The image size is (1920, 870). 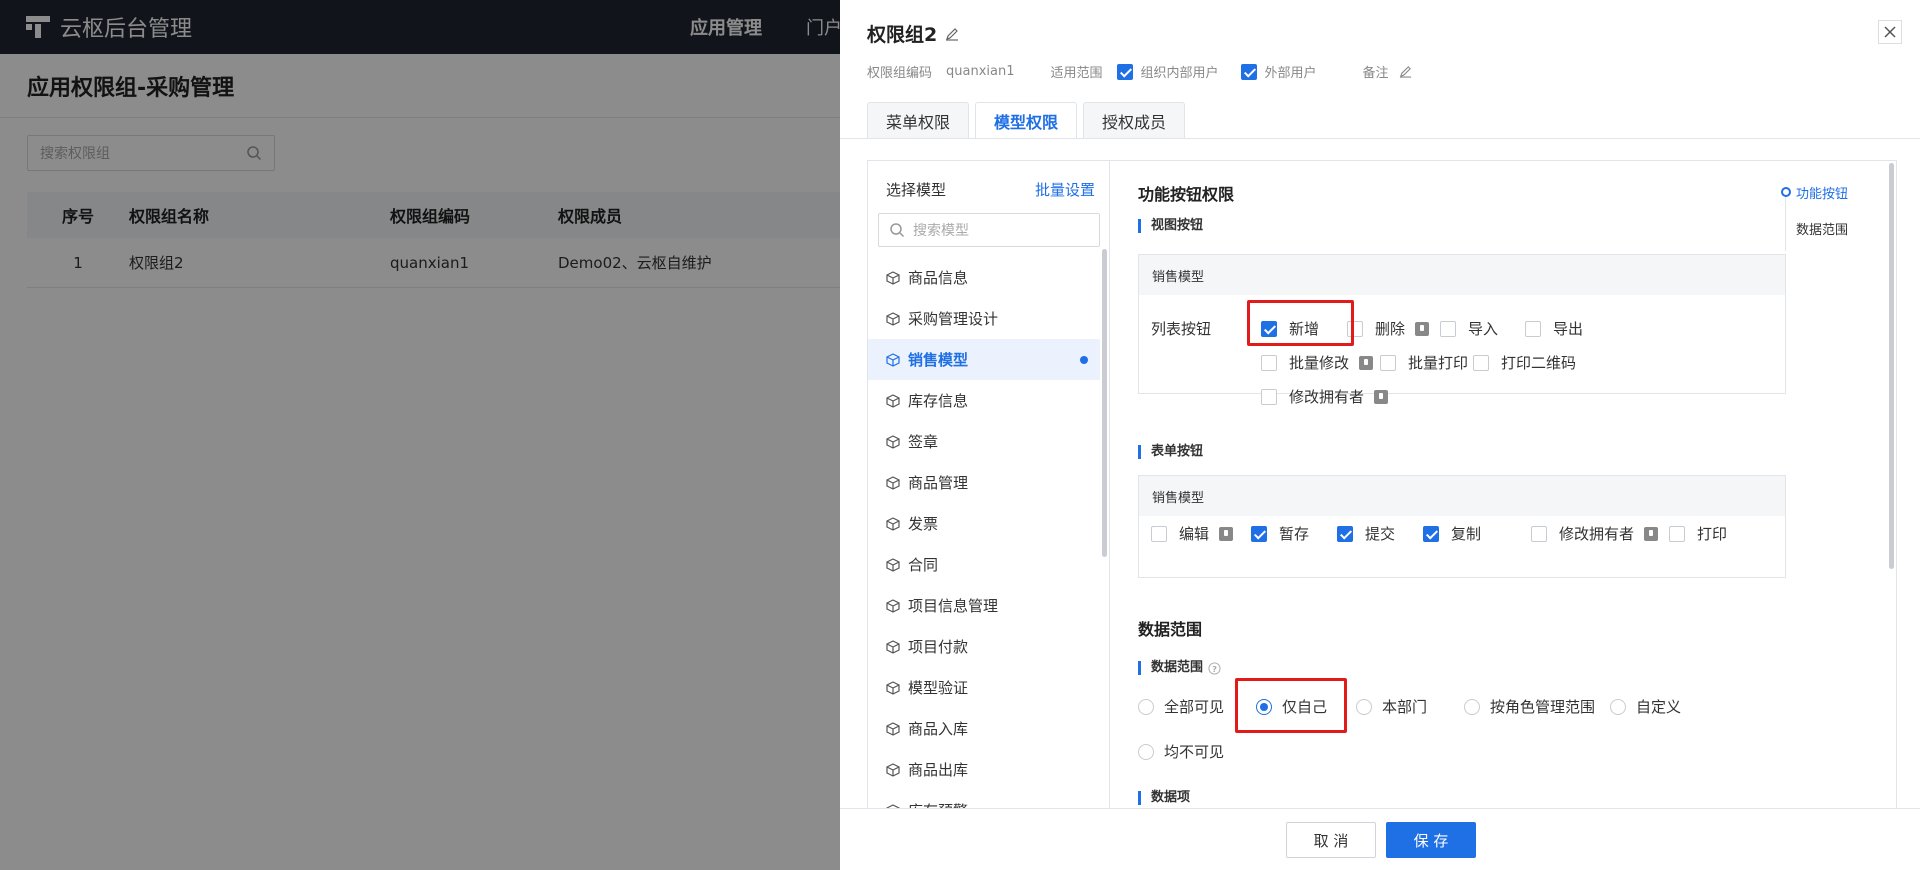 I want to click on view-option: 删除, so click(x=1388, y=328).